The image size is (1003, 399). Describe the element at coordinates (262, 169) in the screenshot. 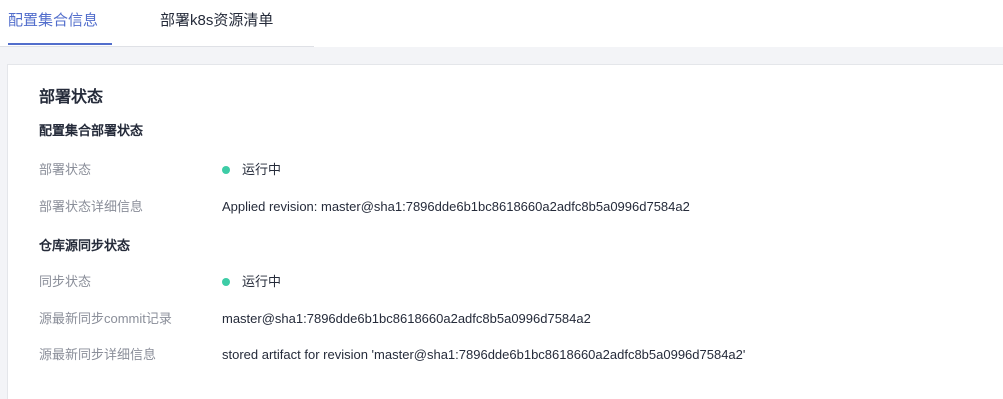

I see `deploy-status-text: 运行中` at that location.